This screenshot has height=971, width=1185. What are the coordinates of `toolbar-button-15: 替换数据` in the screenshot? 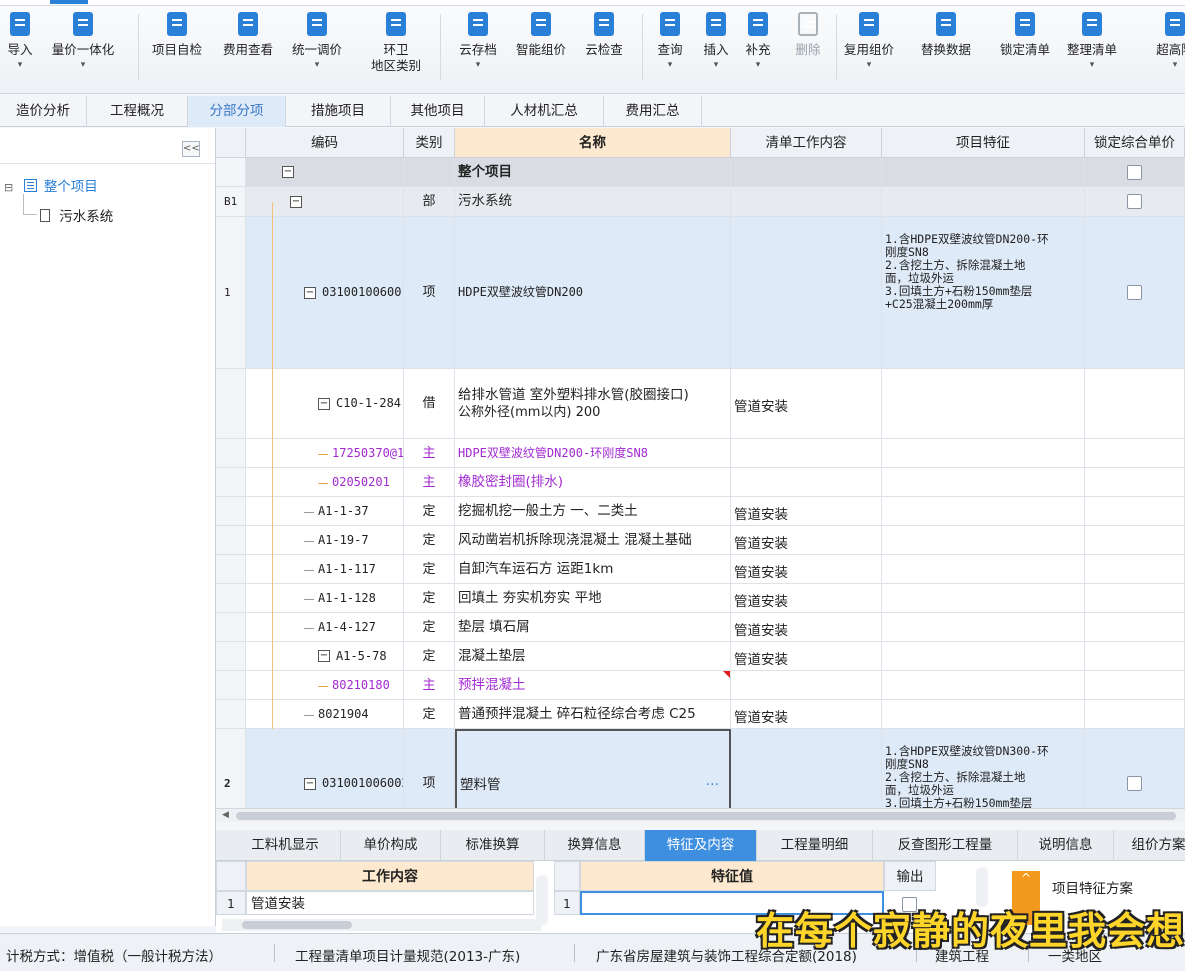 It's located at (946, 52).